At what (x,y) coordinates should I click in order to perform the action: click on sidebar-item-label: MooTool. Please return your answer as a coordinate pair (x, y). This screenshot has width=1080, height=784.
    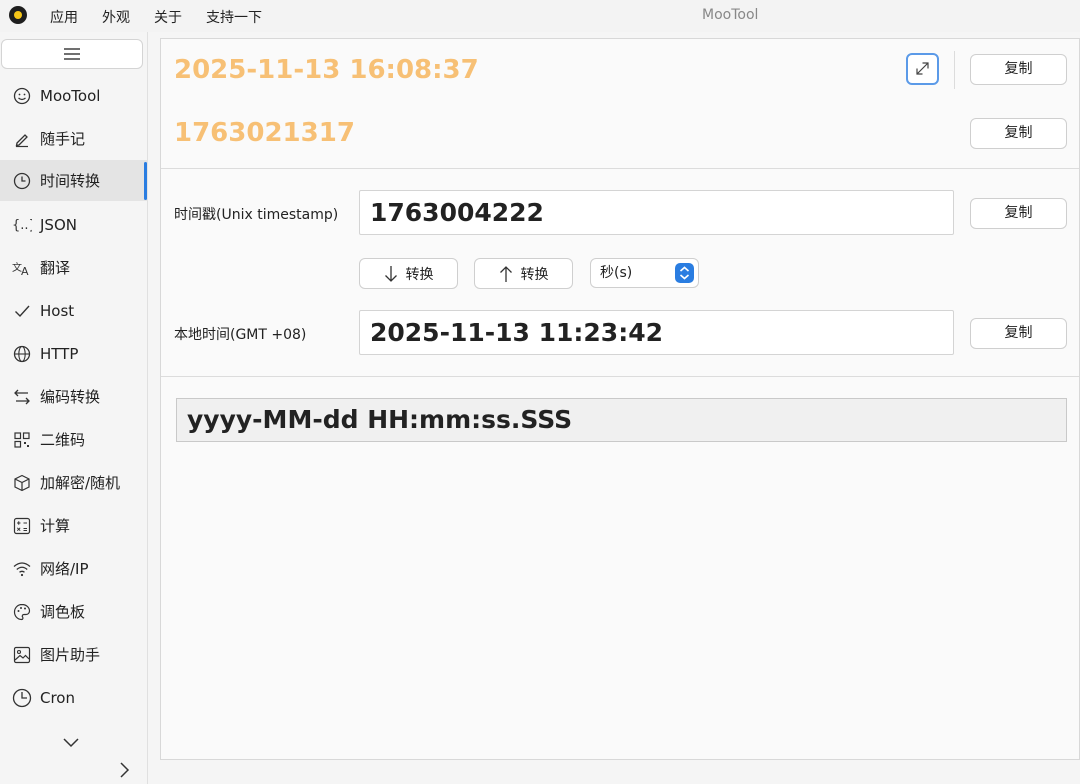
    Looking at the image, I should click on (70, 95).